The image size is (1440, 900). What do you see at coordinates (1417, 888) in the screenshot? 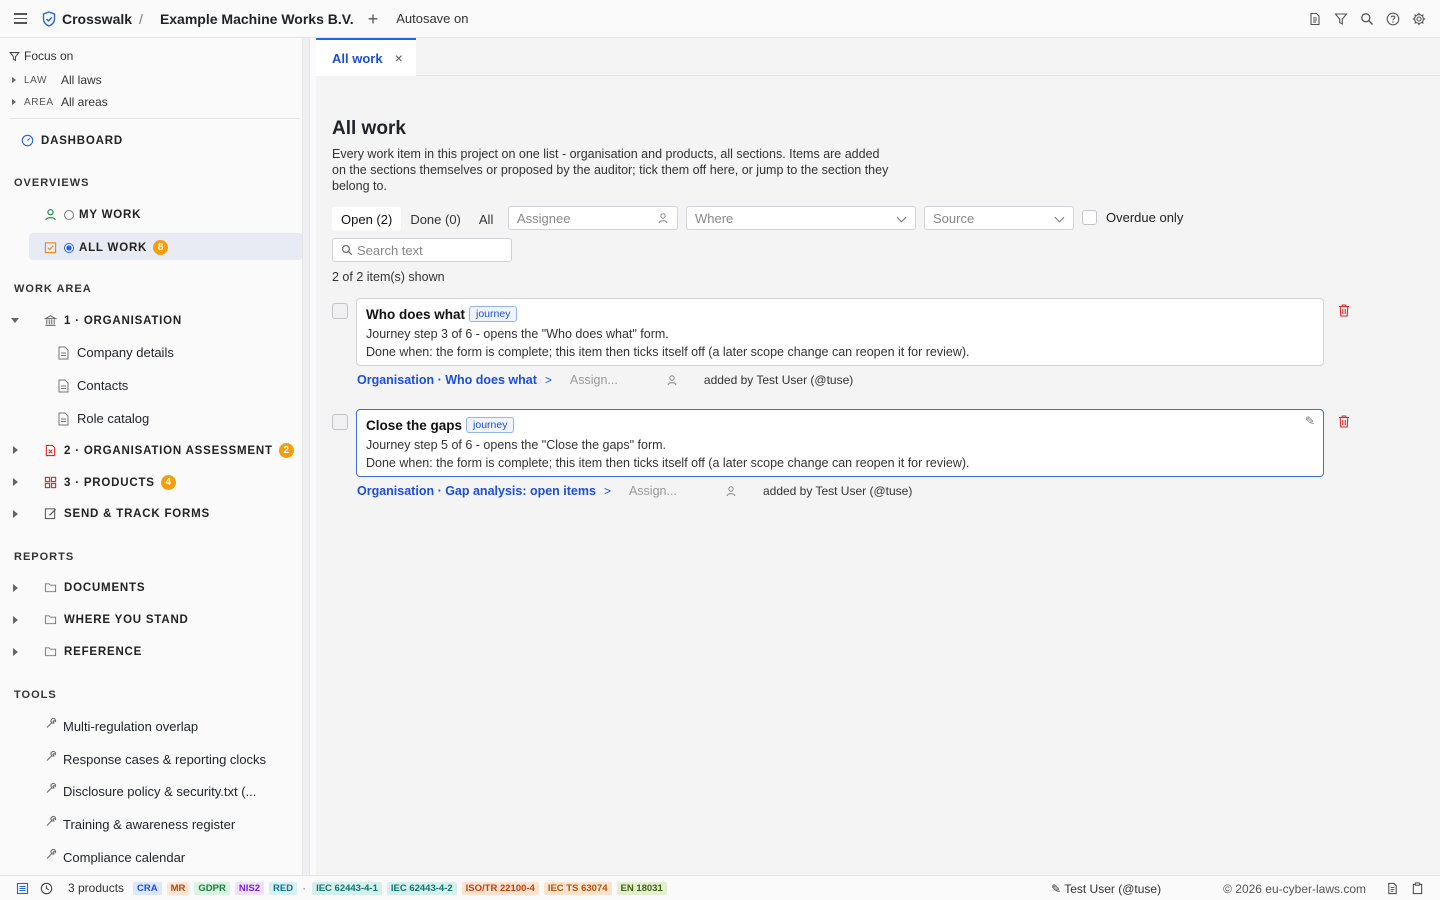
I see `clipboard-icon` at bounding box center [1417, 888].